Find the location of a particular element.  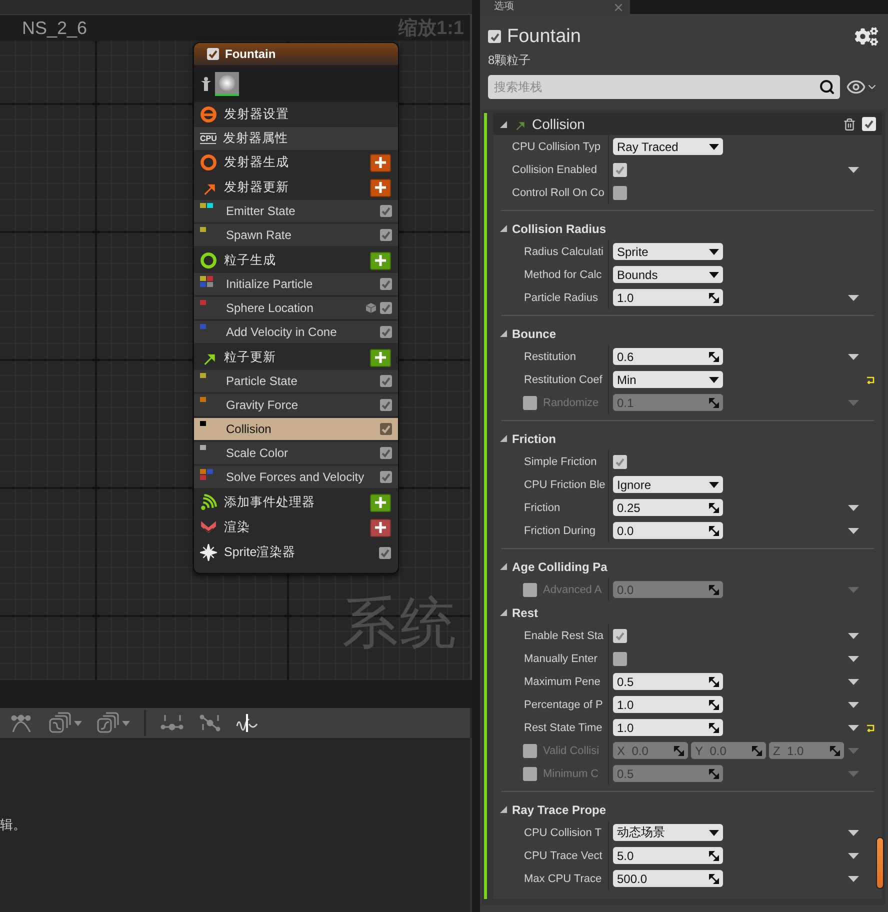

module-label: Sphere Location is located at coordinates (269, 308).